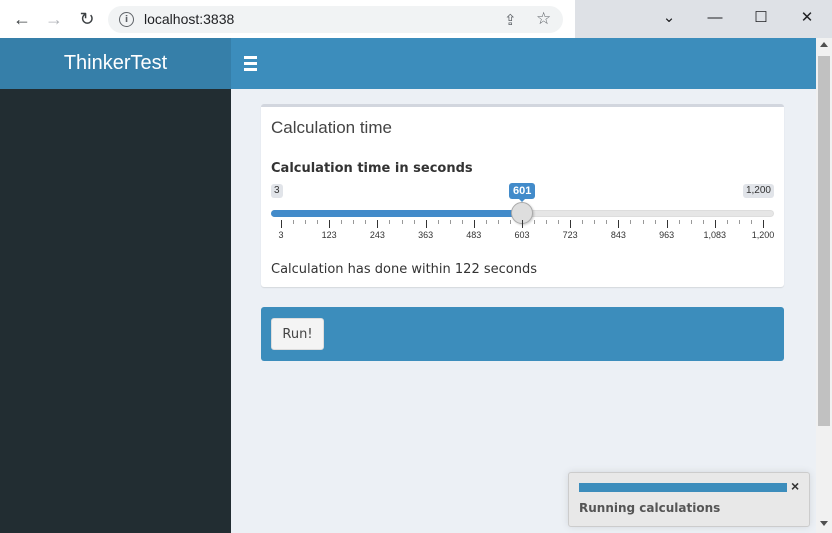  What do you see at coordinates (715, 17) in the screenshot?
I see `minimize-icon: —` at bounding box center [715, 17].